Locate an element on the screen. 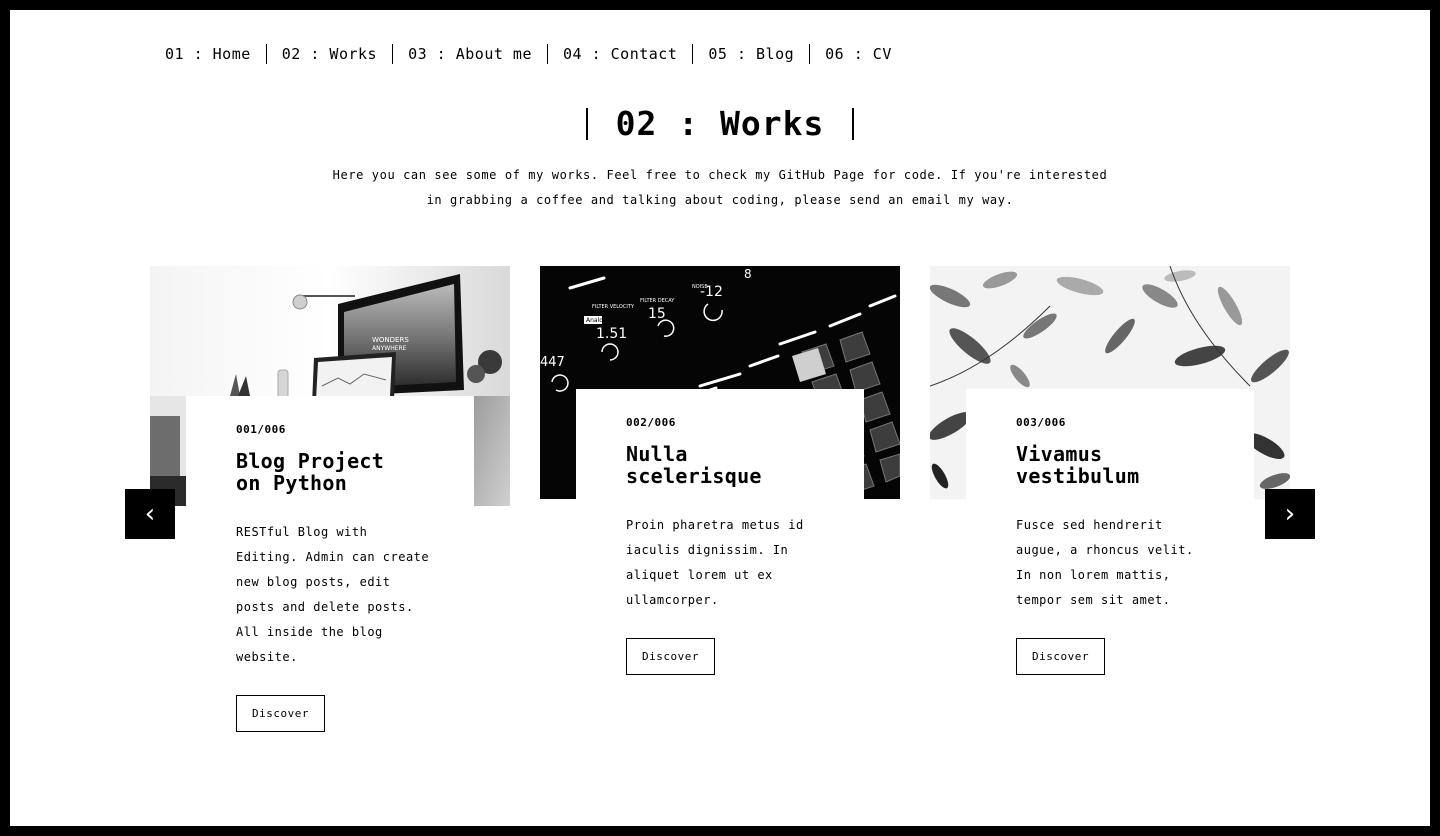  section-title: 02 : Works is located at coordinates (720, 123).